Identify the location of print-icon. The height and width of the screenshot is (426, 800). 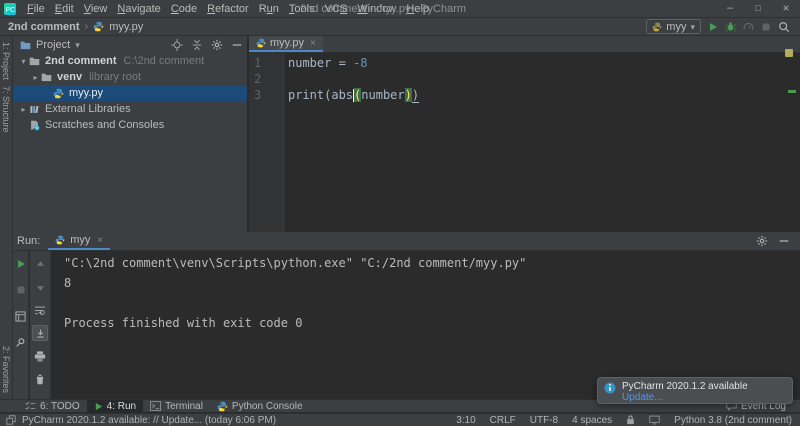
(40, 356).